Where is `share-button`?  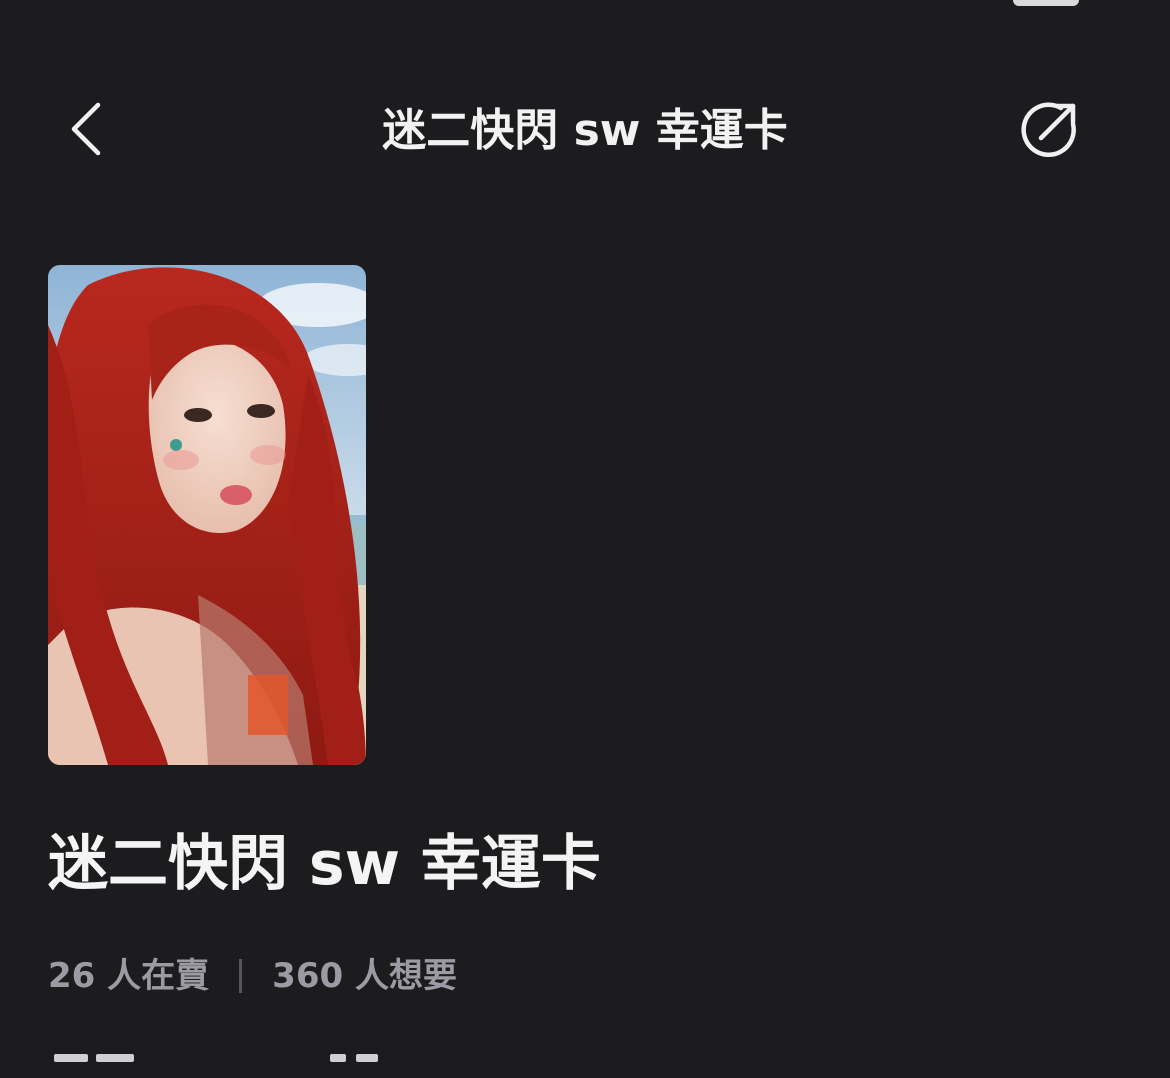 share-button is located at coordinates (1049, 130).